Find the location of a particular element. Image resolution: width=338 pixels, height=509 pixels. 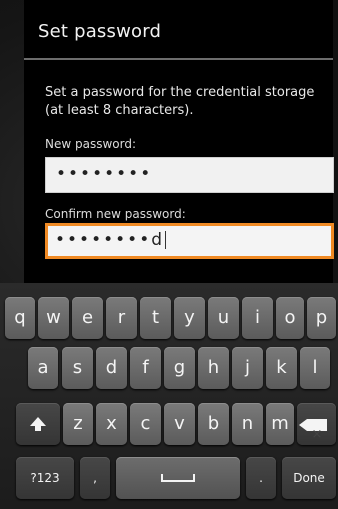

confirm-password-masked: •••••••• is located at coordinates (103, 240).